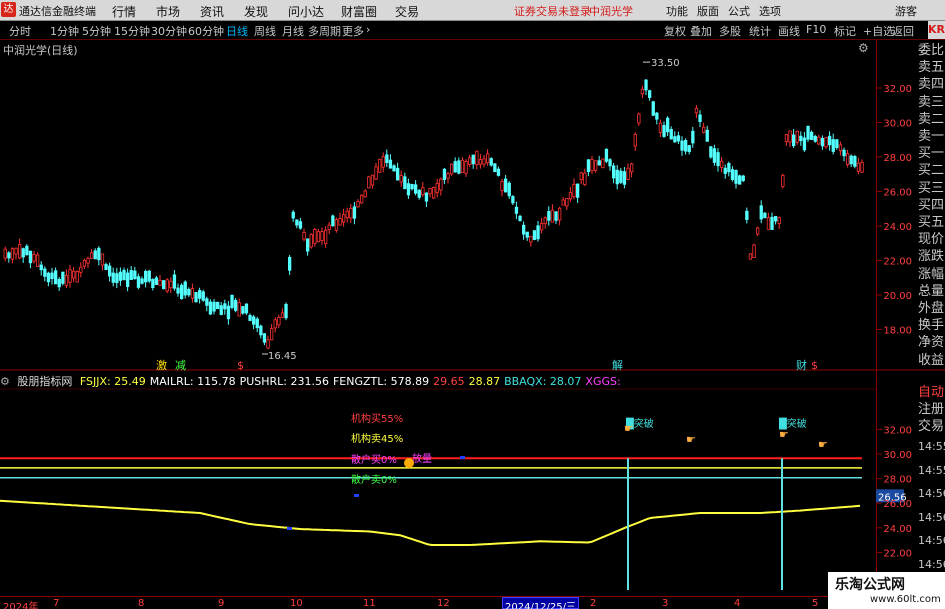  I want to click on date-label-8: 3, so click(665, 603).